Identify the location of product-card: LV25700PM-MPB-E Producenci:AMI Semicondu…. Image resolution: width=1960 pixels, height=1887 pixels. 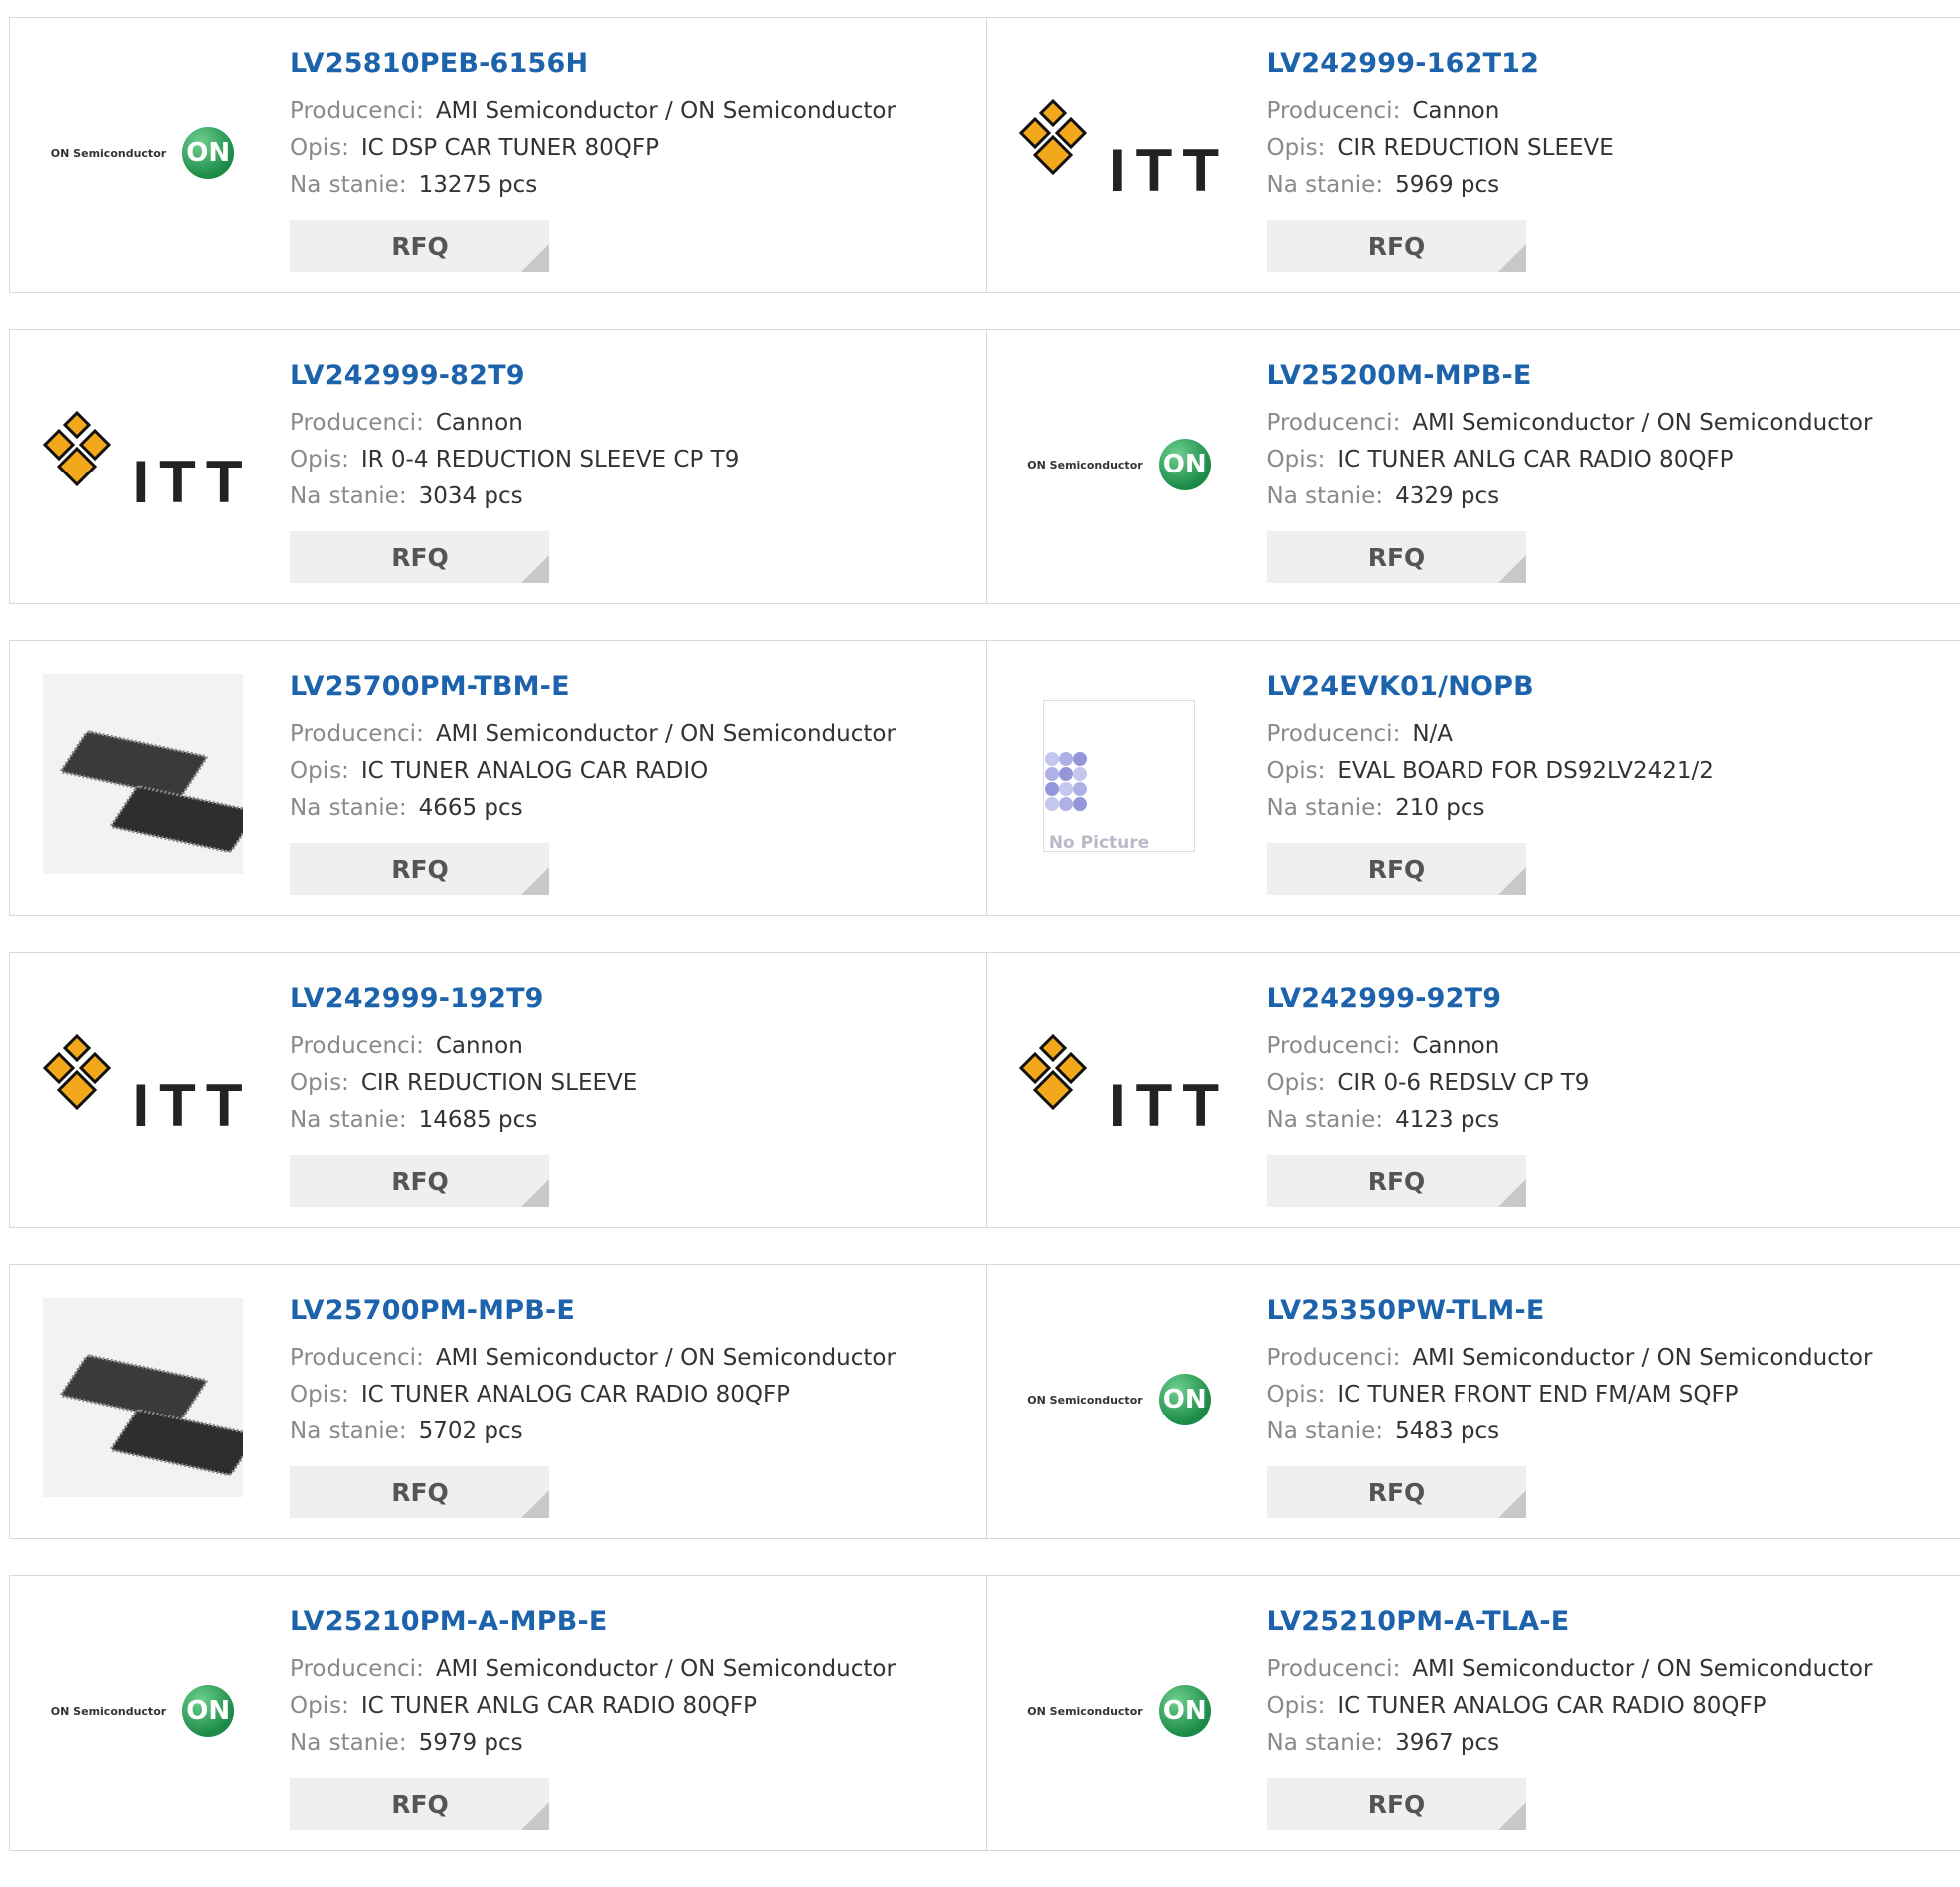
(498, 1401).